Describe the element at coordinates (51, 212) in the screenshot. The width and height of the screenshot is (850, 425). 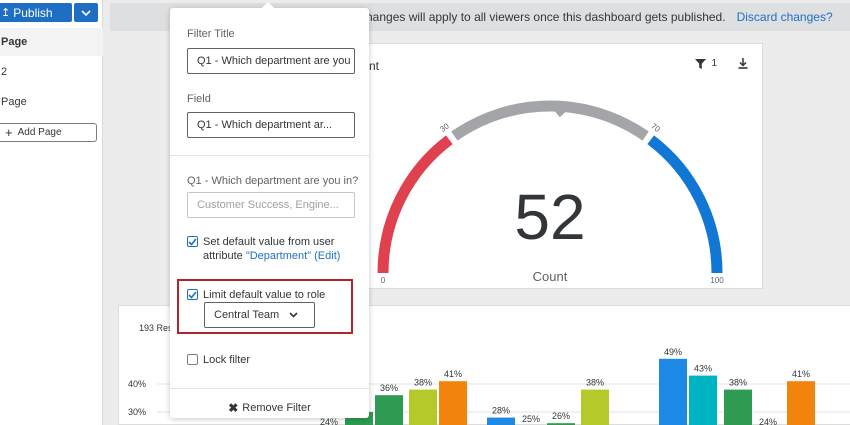
I see `page-sidebar: ↥ Publish Page 2 Page + Add Page` at that location.